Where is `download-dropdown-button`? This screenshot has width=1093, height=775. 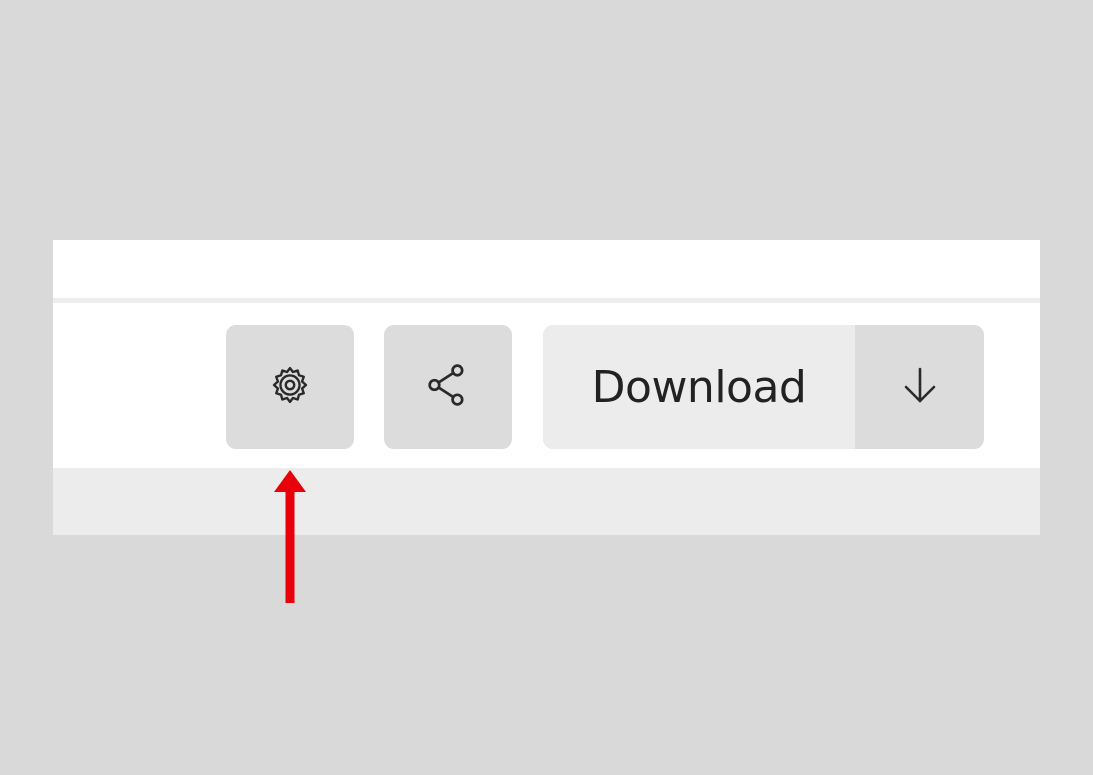 download-dropdown-button is located at coordinates (919, 387).